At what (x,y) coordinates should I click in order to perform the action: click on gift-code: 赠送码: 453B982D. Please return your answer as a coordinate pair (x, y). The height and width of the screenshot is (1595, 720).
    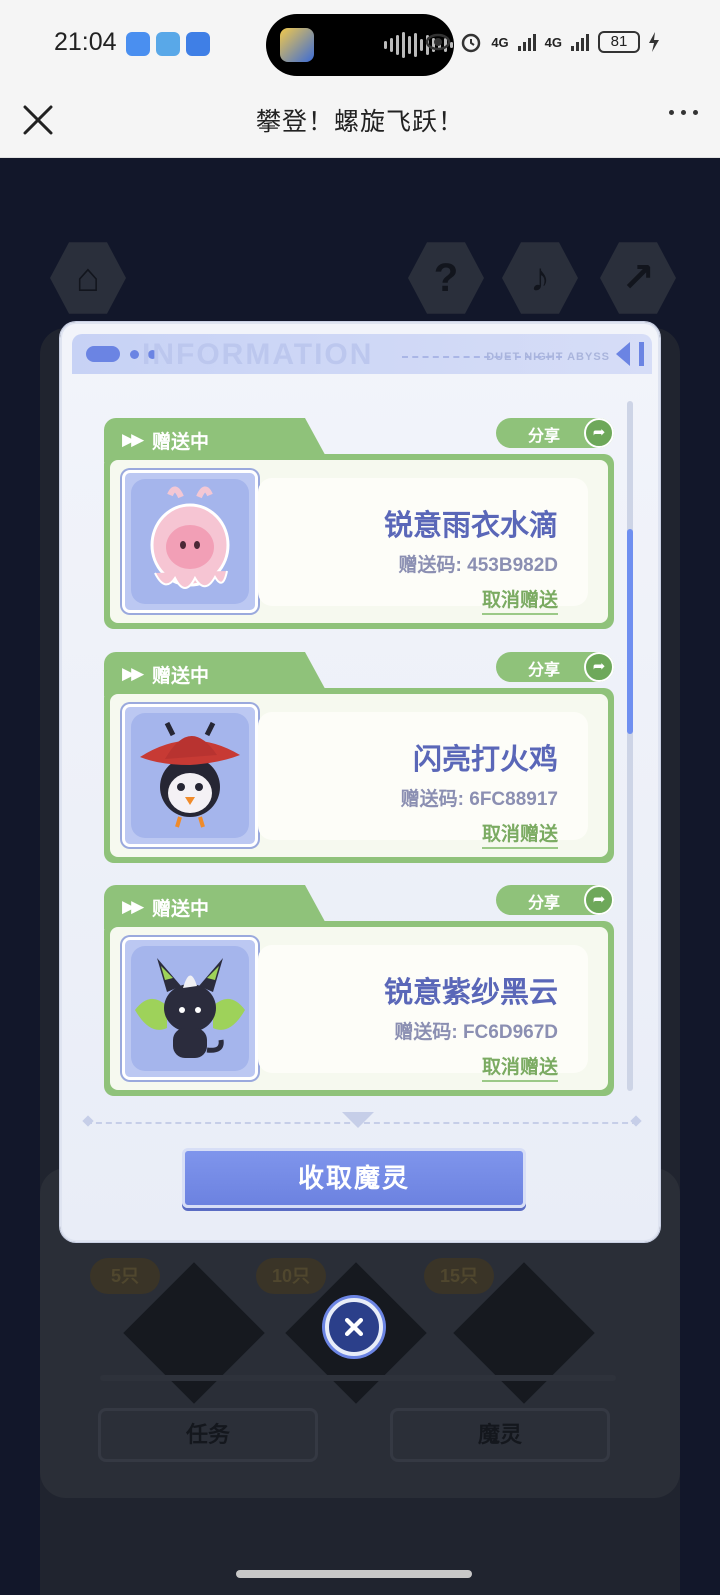
    Looking at the image, I should click on (478, 565).